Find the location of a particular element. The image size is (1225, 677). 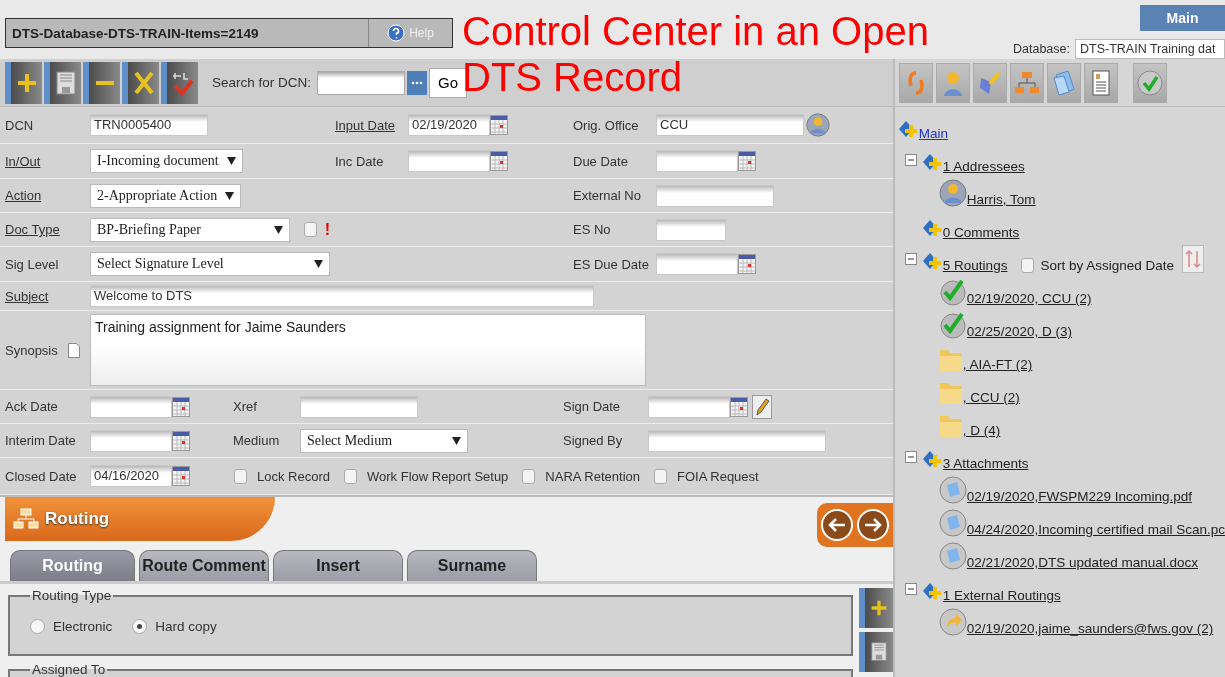

text-field: CCU is located at coordinates (730, 125).